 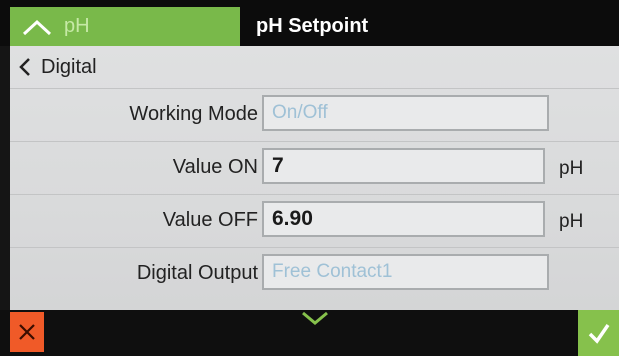 What do you see at coordinates (405, 272) in the screenshot?
I see `digital-output-field: Free Contact1` at bounding box center [405, 272].